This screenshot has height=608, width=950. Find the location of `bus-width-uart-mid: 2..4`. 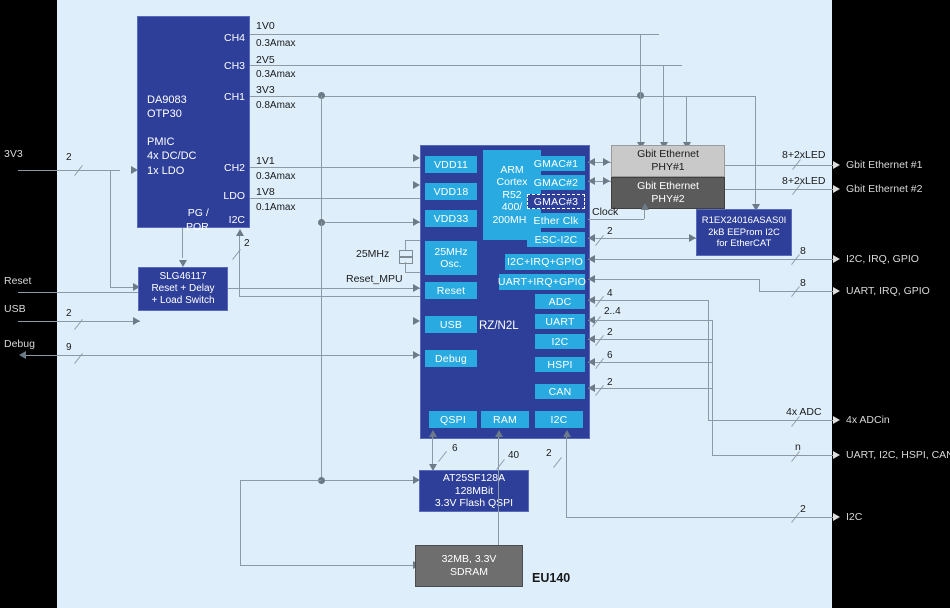

bus-width-uart-mid: 2..4 is located at coordinates (612, 311).